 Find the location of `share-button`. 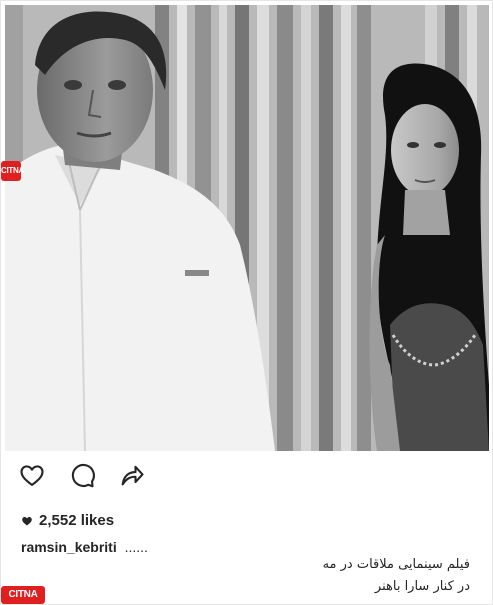

share-button is located at coordinates (132, 475).